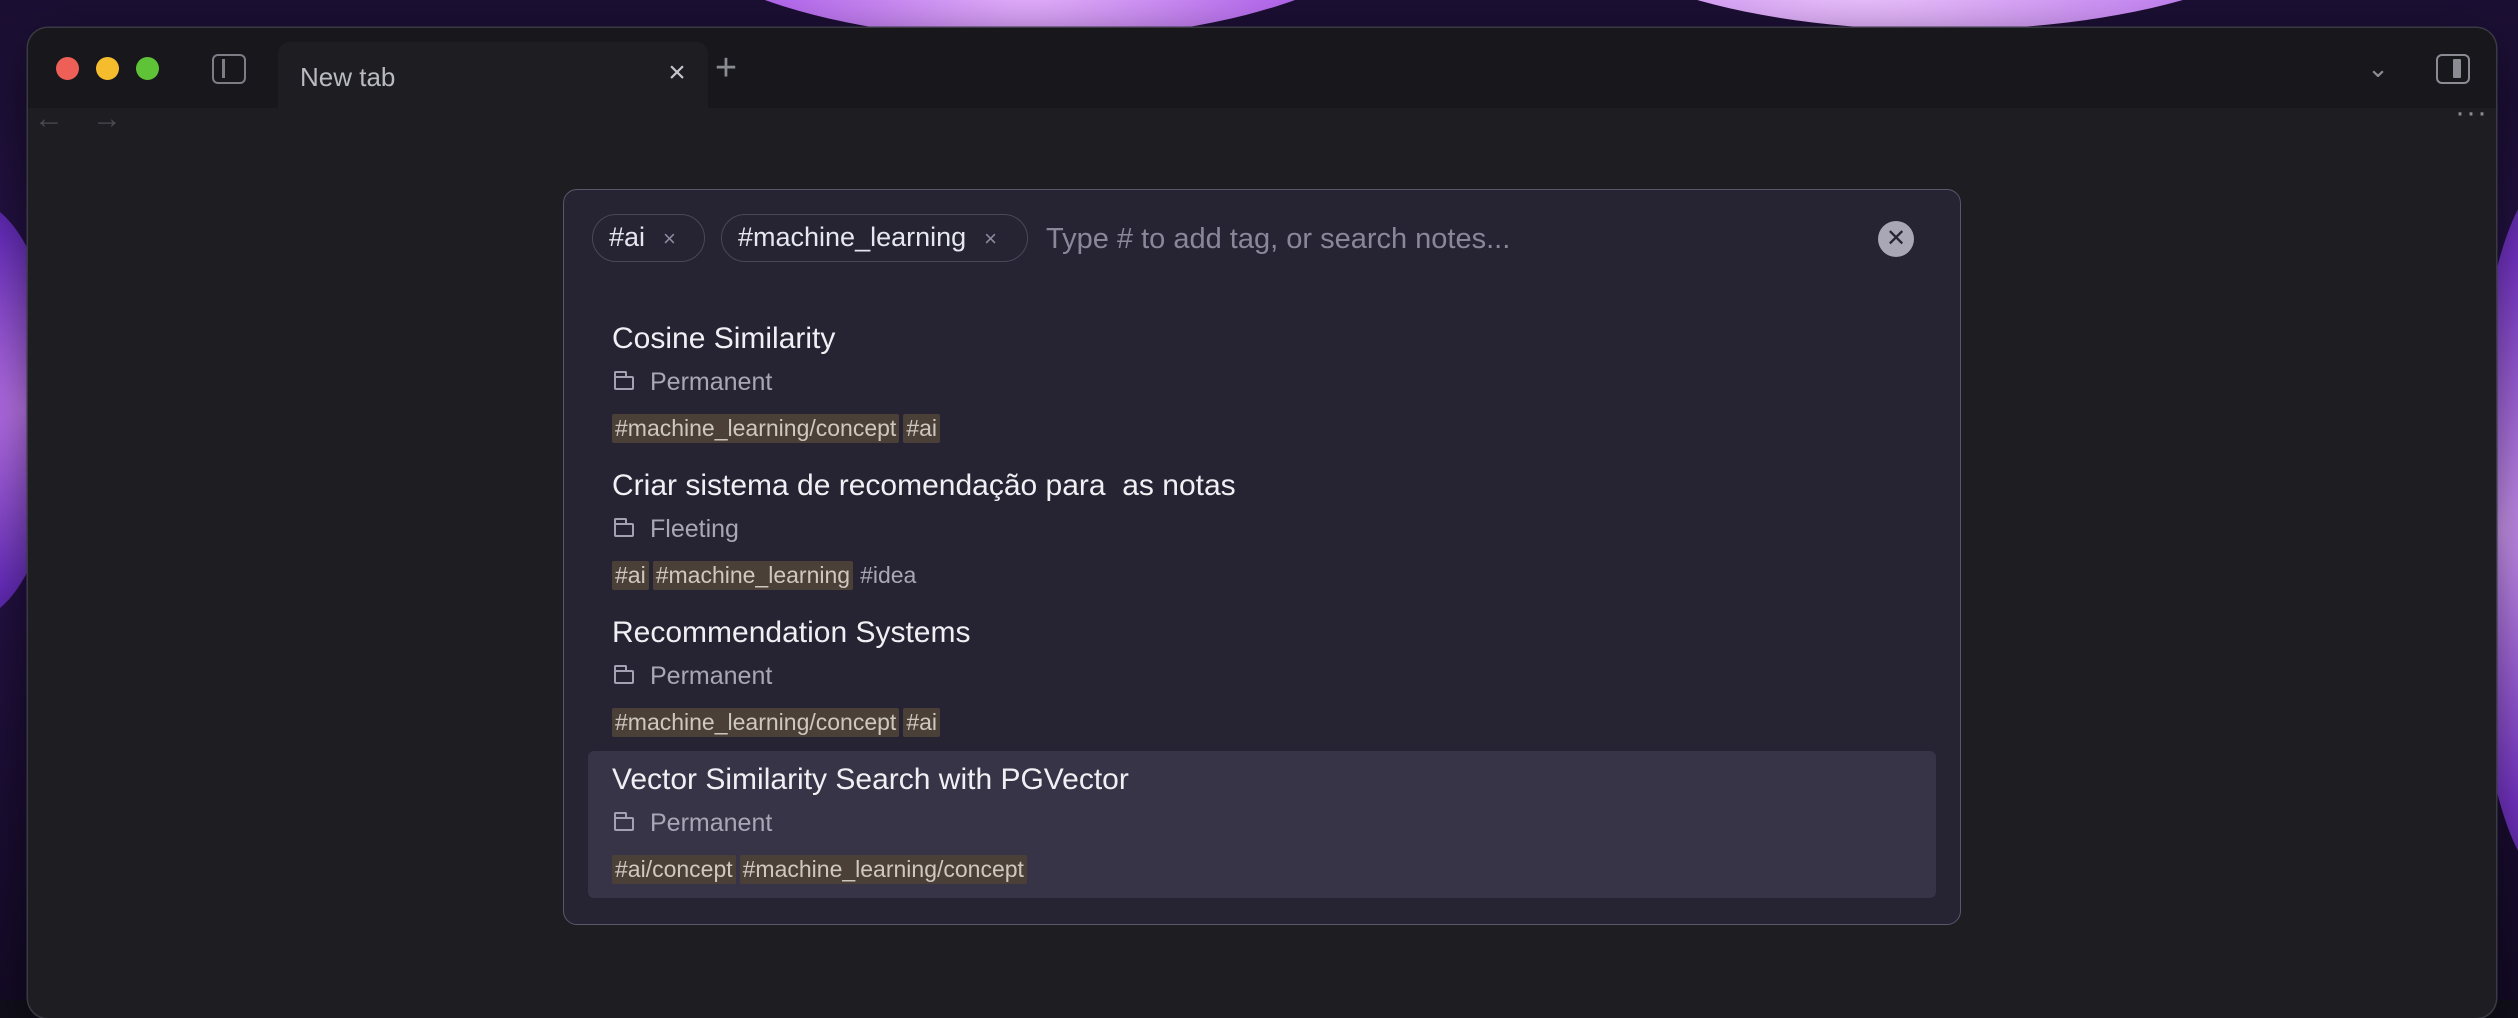 This screenshot has height=1018, width=2518. Describe the element at coordinates (1486, 239) in the screenshot. I see `search-input` at that location.